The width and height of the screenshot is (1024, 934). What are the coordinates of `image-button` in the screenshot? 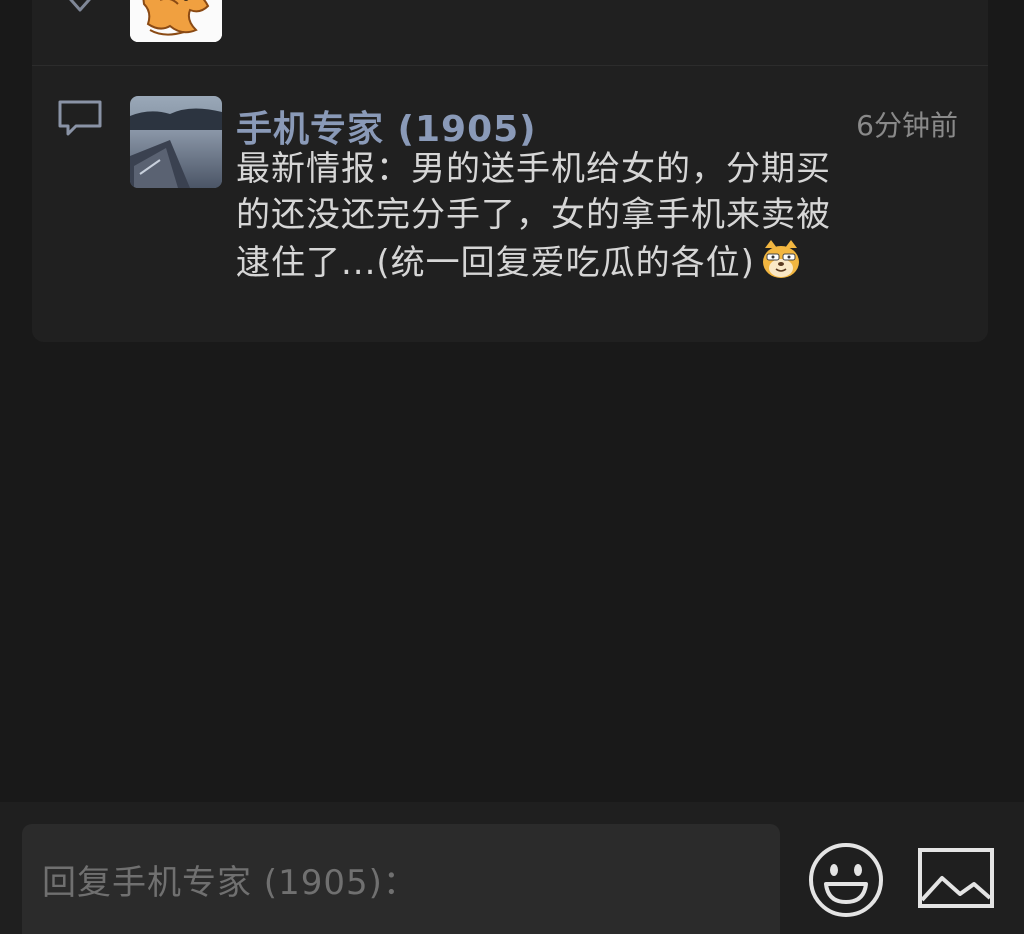 It's located at (956, 878).